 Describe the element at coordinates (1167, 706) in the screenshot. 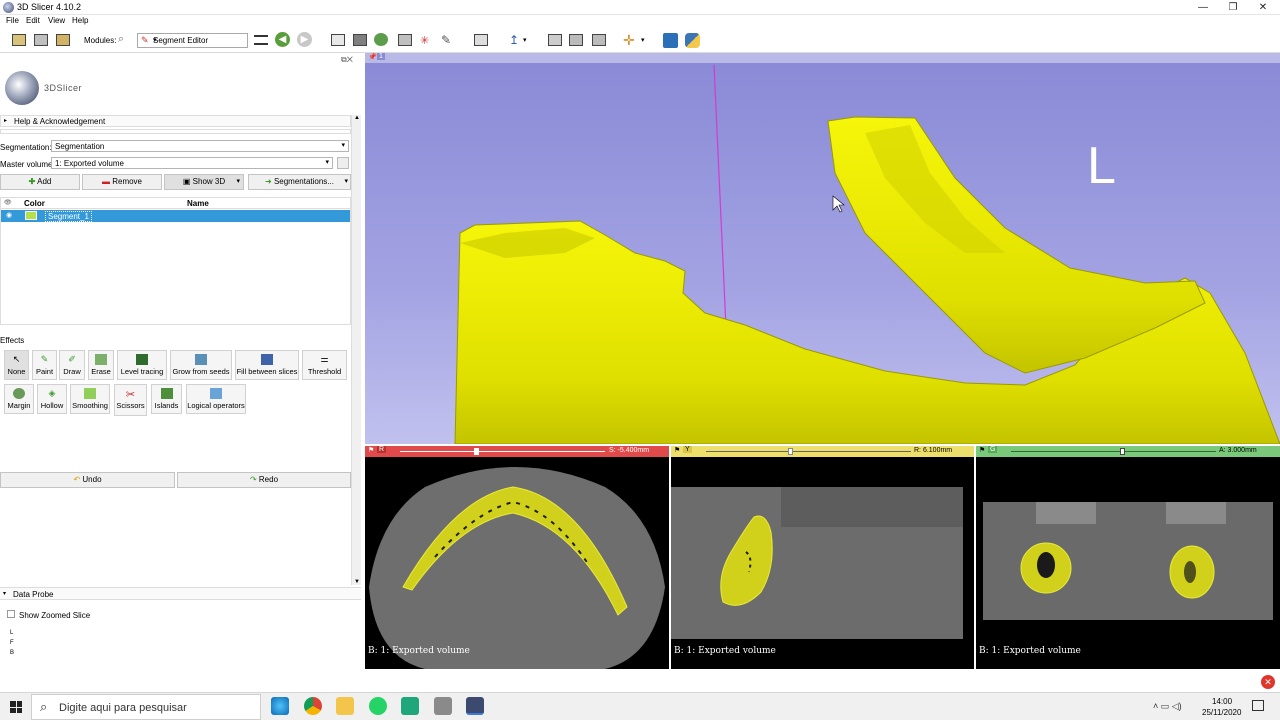

I see `system-tray-icons: ˄ ▭ ◁)` at that location.